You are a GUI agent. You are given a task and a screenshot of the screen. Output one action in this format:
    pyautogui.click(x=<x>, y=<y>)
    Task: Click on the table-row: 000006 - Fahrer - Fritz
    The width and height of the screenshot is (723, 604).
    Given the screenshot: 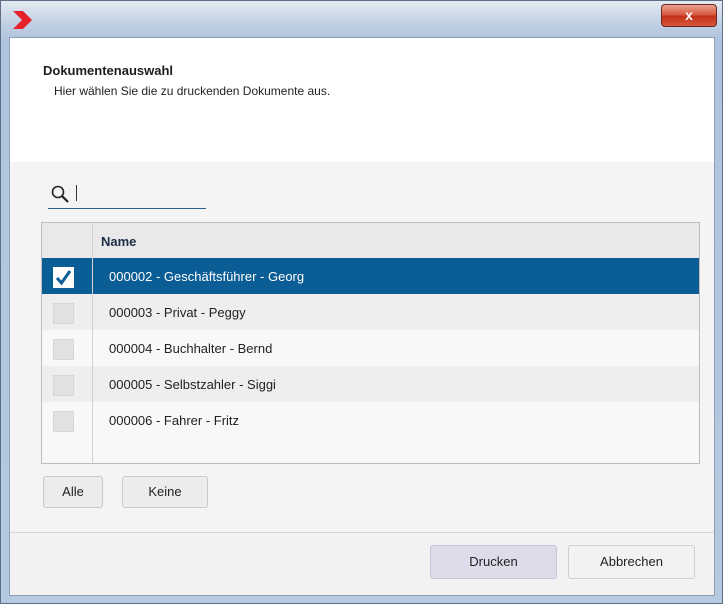 What is the action you would take?
    pyautogui.click(x=370, y=420)
    